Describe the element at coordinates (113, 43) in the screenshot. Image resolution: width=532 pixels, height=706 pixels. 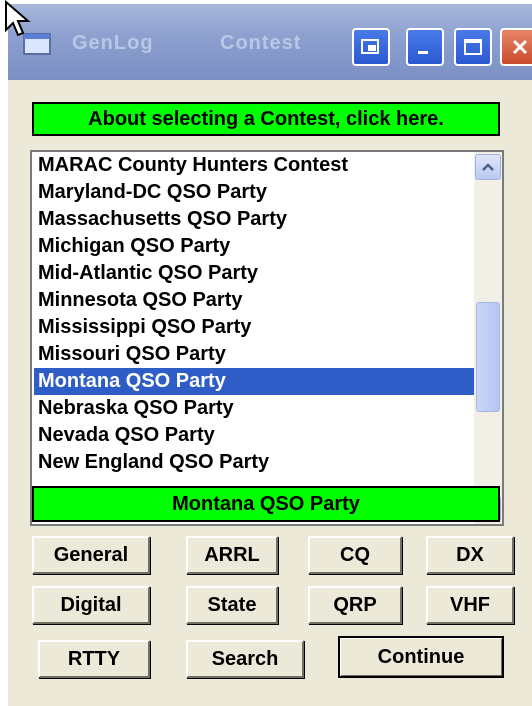
I see `window-title-left: GenLog` at that location.